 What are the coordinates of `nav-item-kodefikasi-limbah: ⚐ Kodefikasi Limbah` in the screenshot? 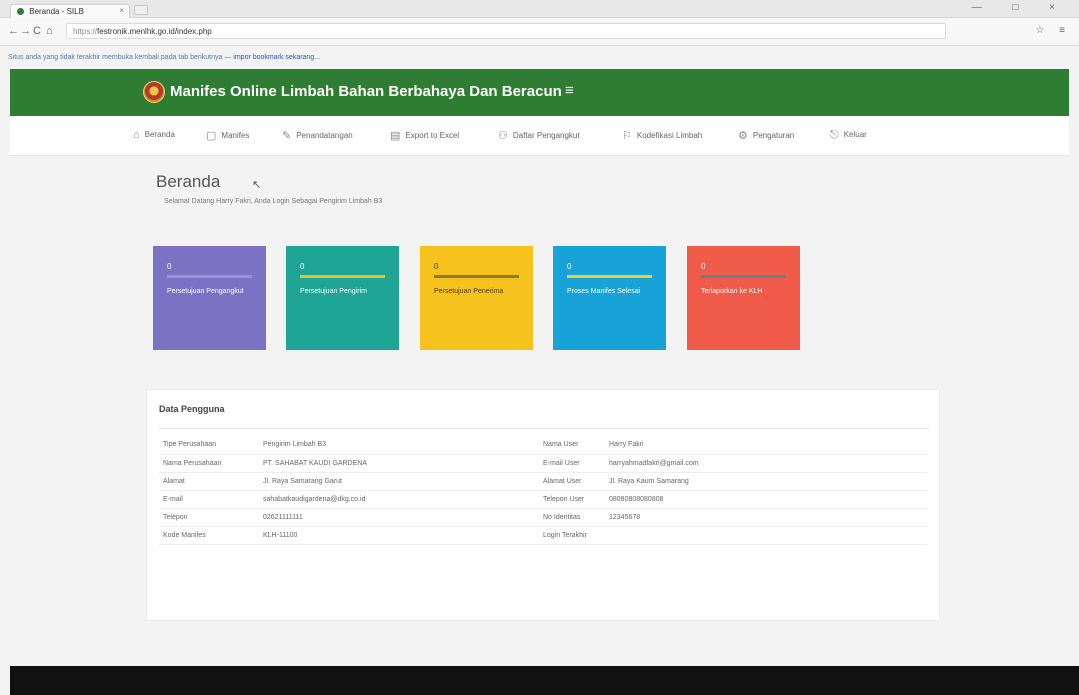 It's located at (662, 135).